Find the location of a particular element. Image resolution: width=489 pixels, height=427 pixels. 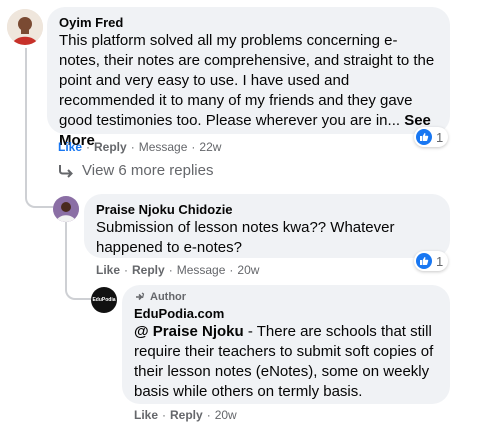

comment-author: EduPodia.com is located at coordinates (286, 313).